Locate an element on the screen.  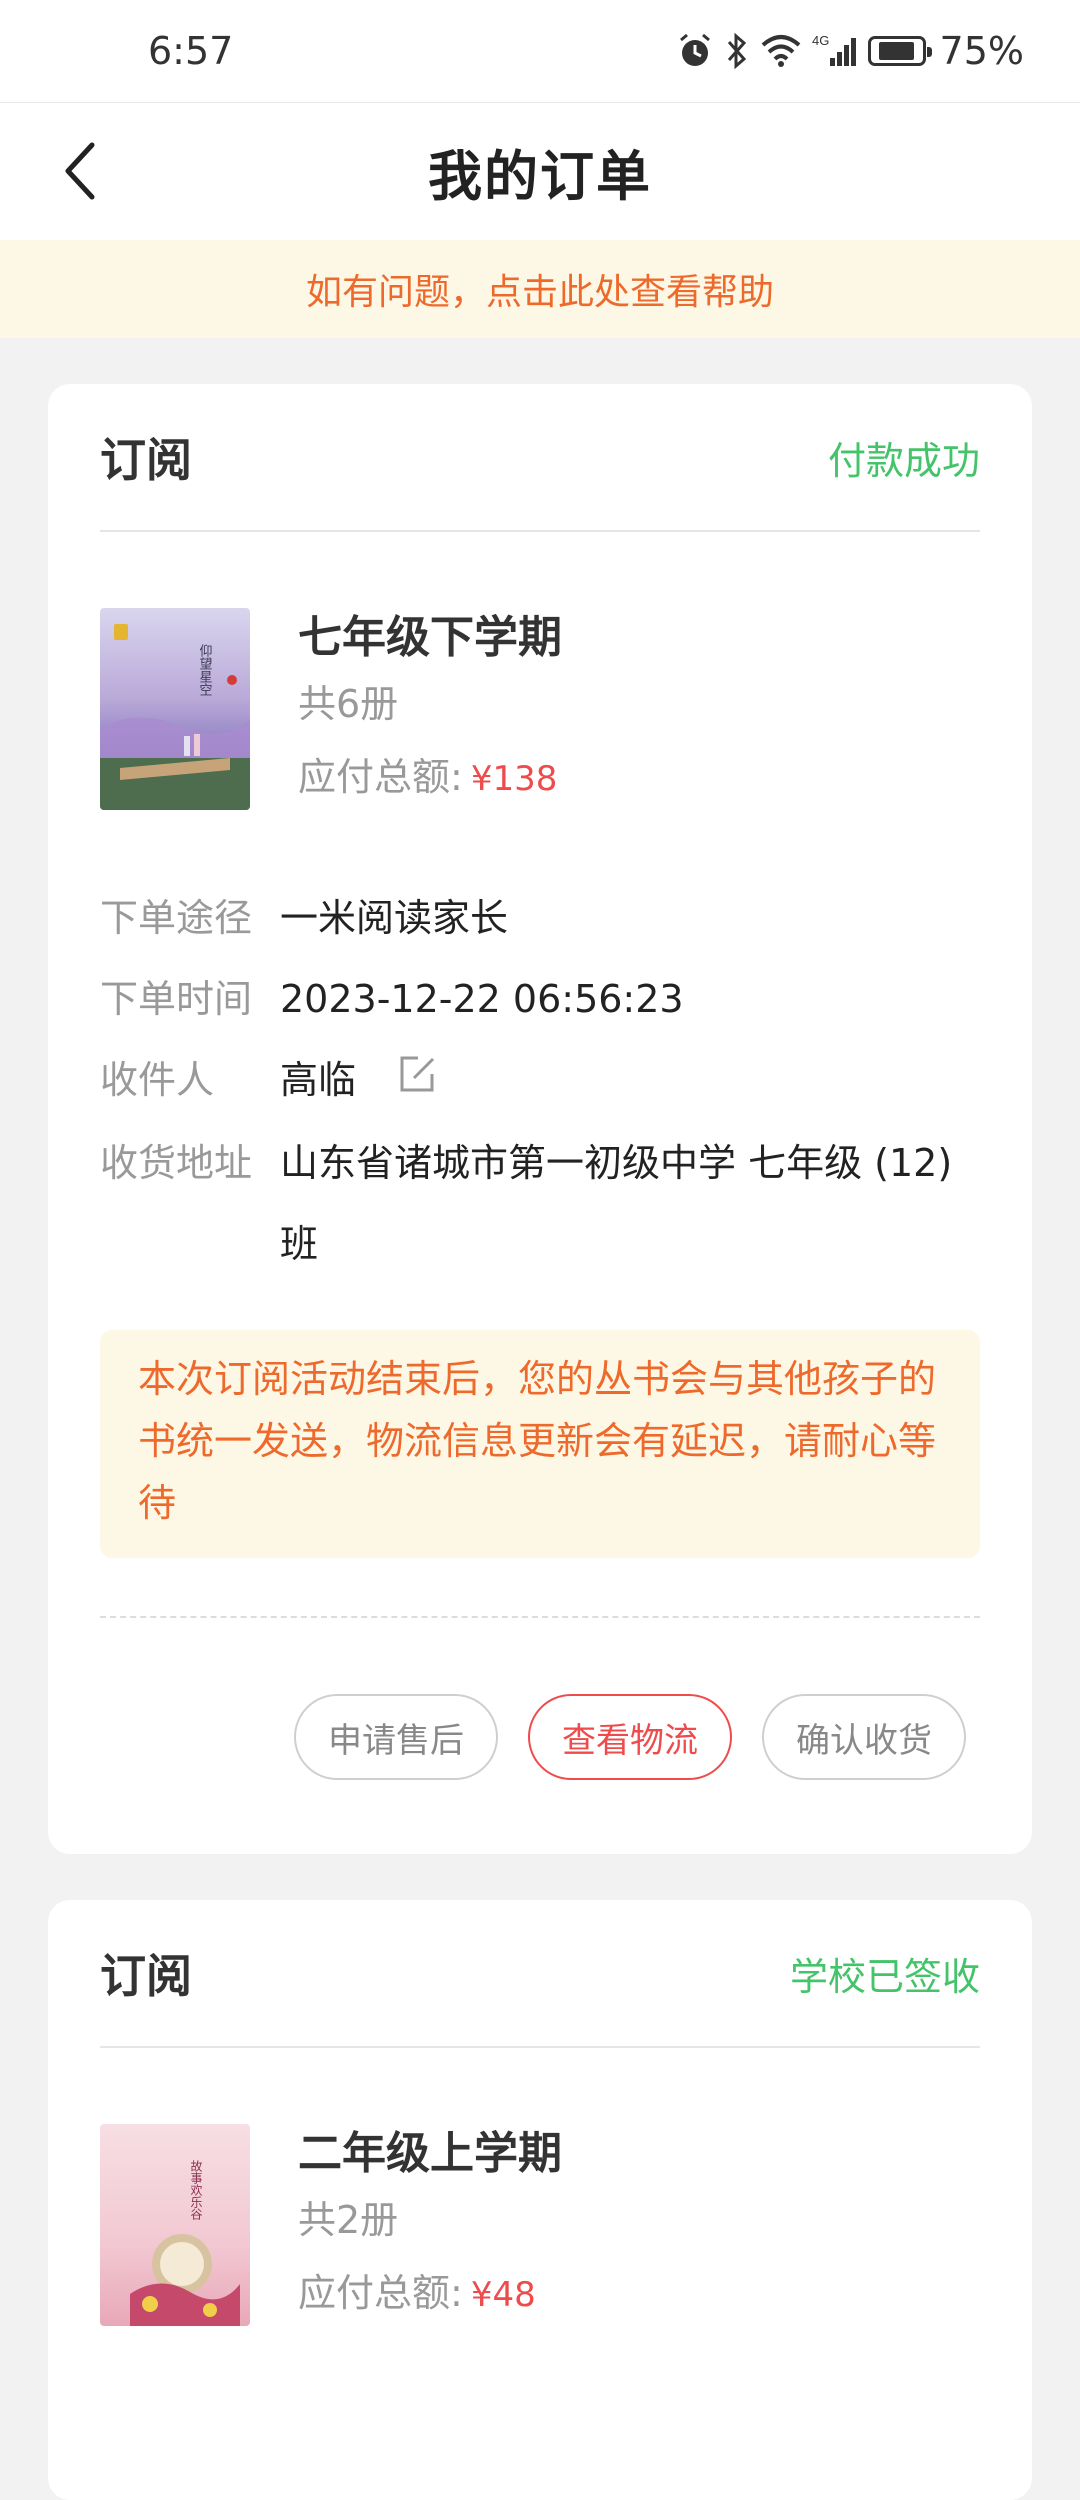
amount-value: ¥48 is located at coordinates (503, 2295).